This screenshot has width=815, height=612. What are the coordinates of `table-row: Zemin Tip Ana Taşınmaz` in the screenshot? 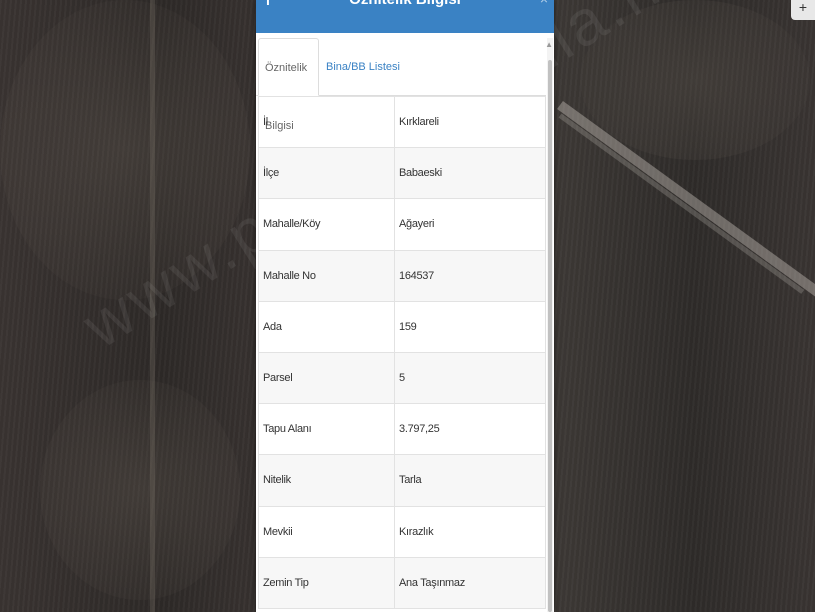 It's located at (402, 582).